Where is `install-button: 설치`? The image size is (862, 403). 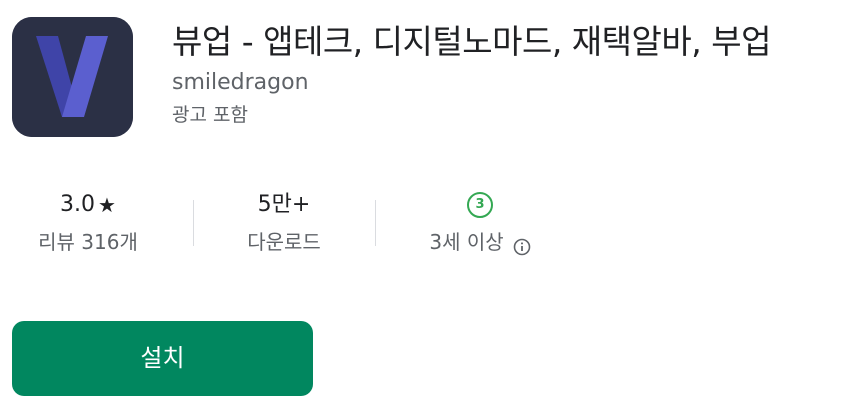
install-button: 설치 is located at coordinates (162, 358).